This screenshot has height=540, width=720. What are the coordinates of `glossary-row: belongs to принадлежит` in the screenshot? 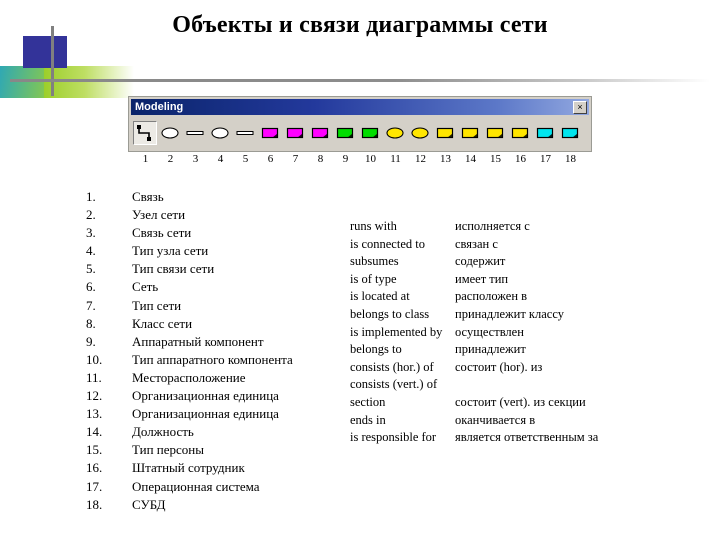 It's located at (495, 351).